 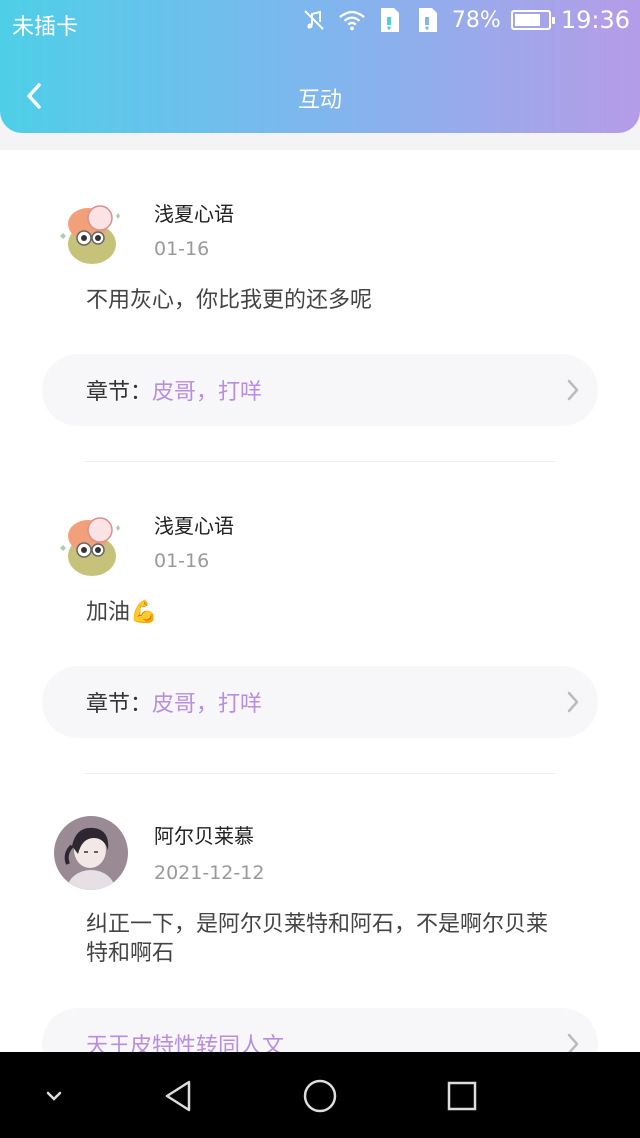 What do you see at coordinates (204, 834) in the screenshot?
I see `username: 阿尔贝莱慕` at bounding box center [204, 834].